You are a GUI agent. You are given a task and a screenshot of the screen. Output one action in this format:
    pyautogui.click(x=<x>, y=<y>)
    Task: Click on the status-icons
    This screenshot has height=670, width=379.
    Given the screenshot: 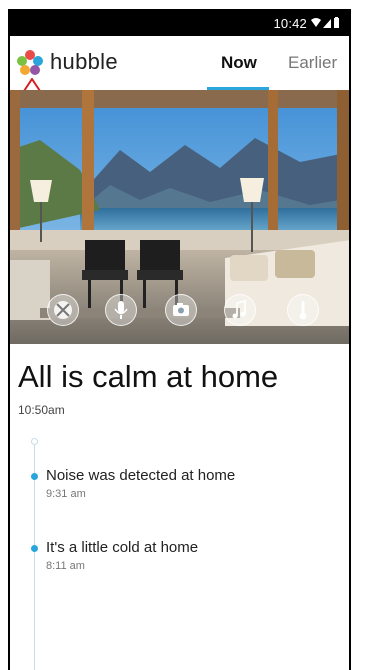 What is the action you would take?
    pyautogui.click(x=325, y=22)
    